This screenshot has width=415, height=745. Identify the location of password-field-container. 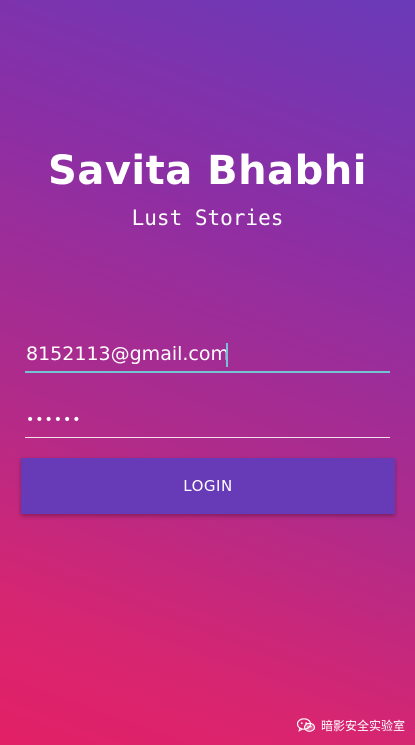
(207, 421).